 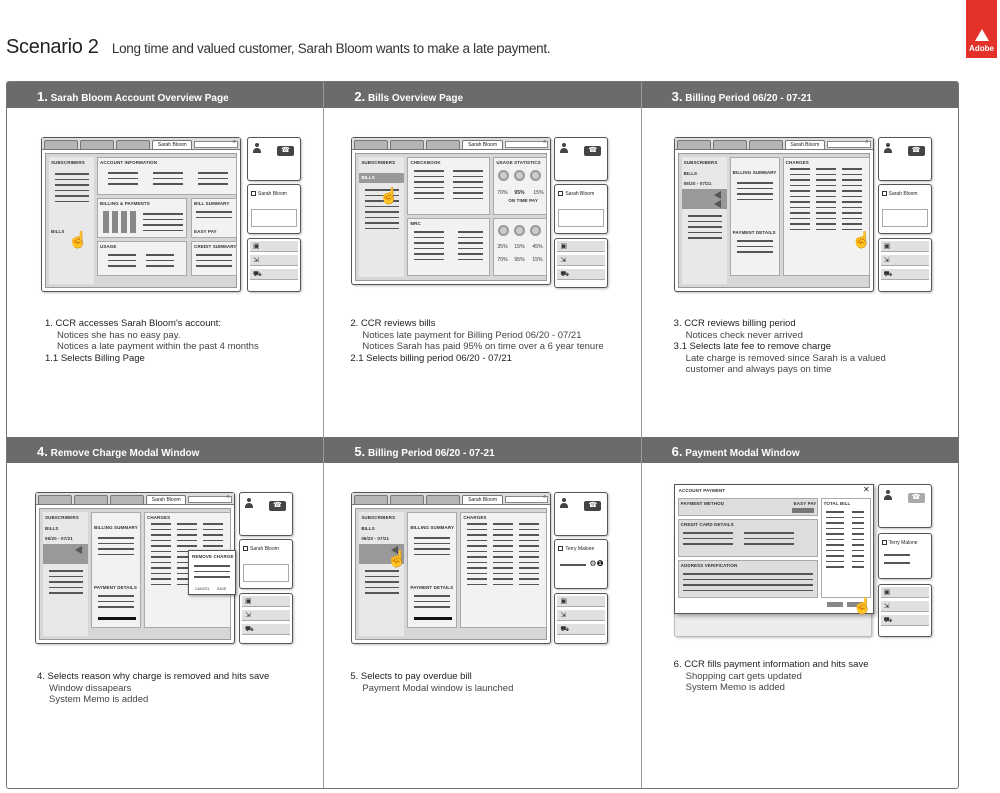 What do you see at coordinates (834, 604) in the screenshot?
I see `cancel-button` at bounding box center [834, 604].